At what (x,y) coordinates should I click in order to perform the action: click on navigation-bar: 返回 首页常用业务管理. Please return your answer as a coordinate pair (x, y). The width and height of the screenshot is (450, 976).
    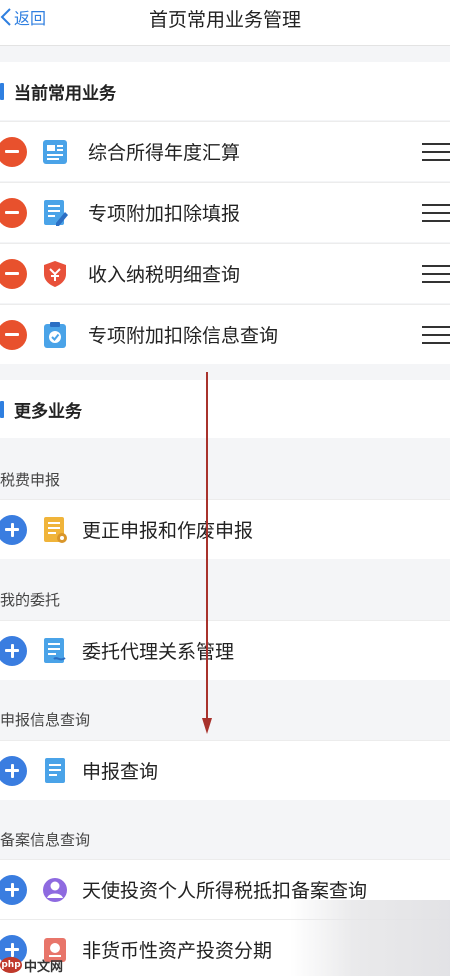
    Looking at the image, I should click on (225, 23).